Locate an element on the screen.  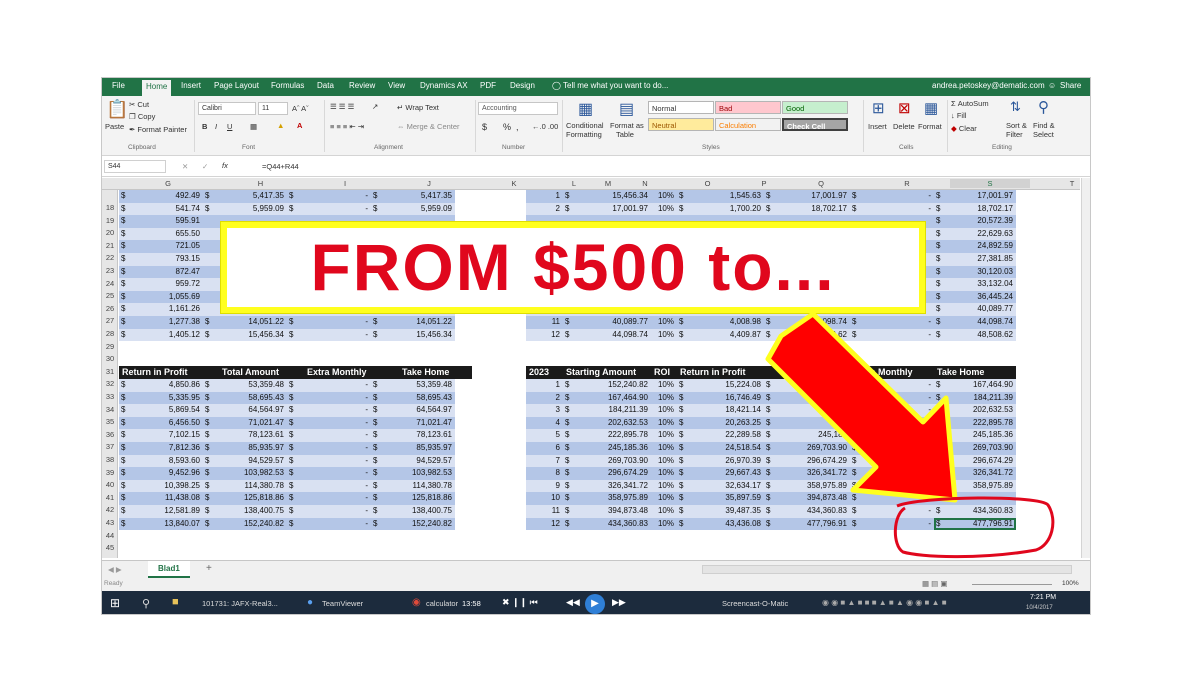
table-header: 2023 is located at coordinates (544, 372).